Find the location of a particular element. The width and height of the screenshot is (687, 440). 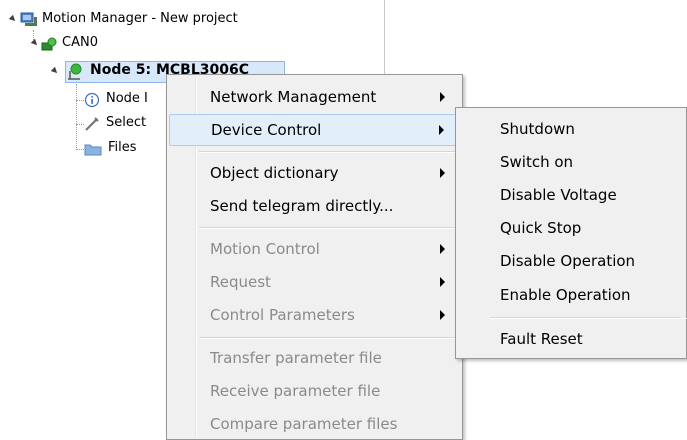

submenu-item-switch-on: Switch on is located at coordinates (571, 162).